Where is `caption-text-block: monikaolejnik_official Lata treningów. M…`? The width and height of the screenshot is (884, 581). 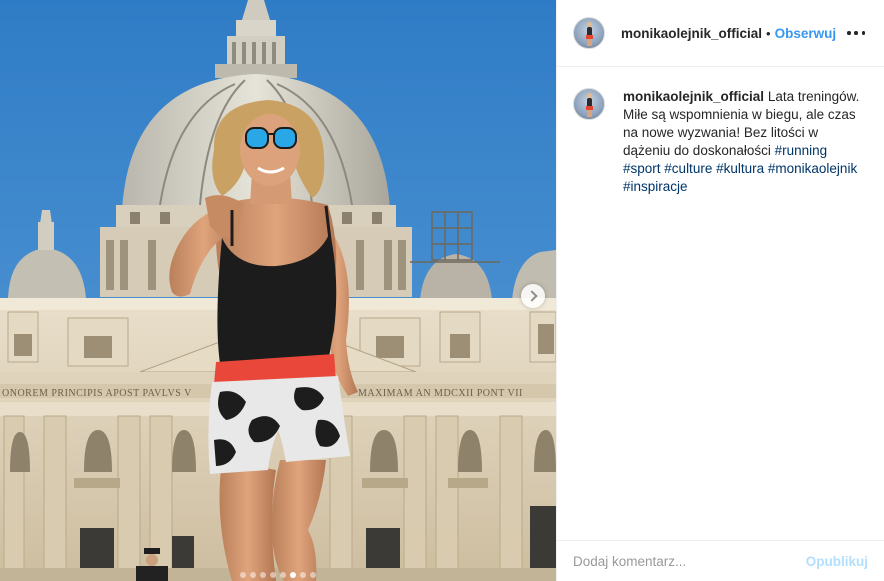 caption-text-block: monikaolejnik_official Lata treningów. M… is located at coordinates (745, 142).